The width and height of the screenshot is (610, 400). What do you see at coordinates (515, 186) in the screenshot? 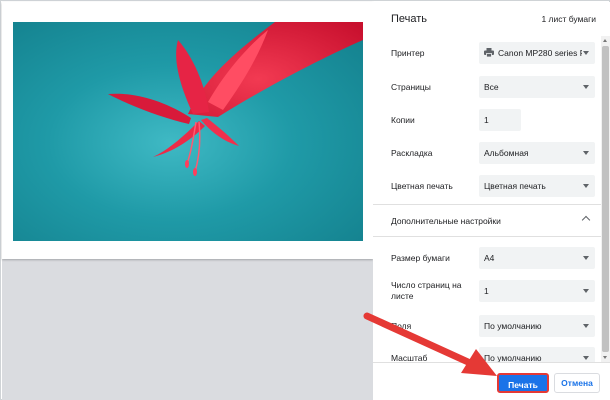
I see `color-value: Цветная печать` at bounding box center [515, 186].